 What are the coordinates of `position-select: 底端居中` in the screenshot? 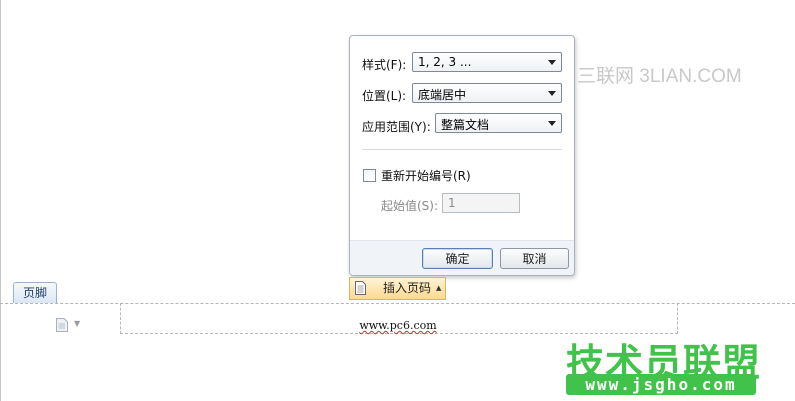 It's located at (487, 93).